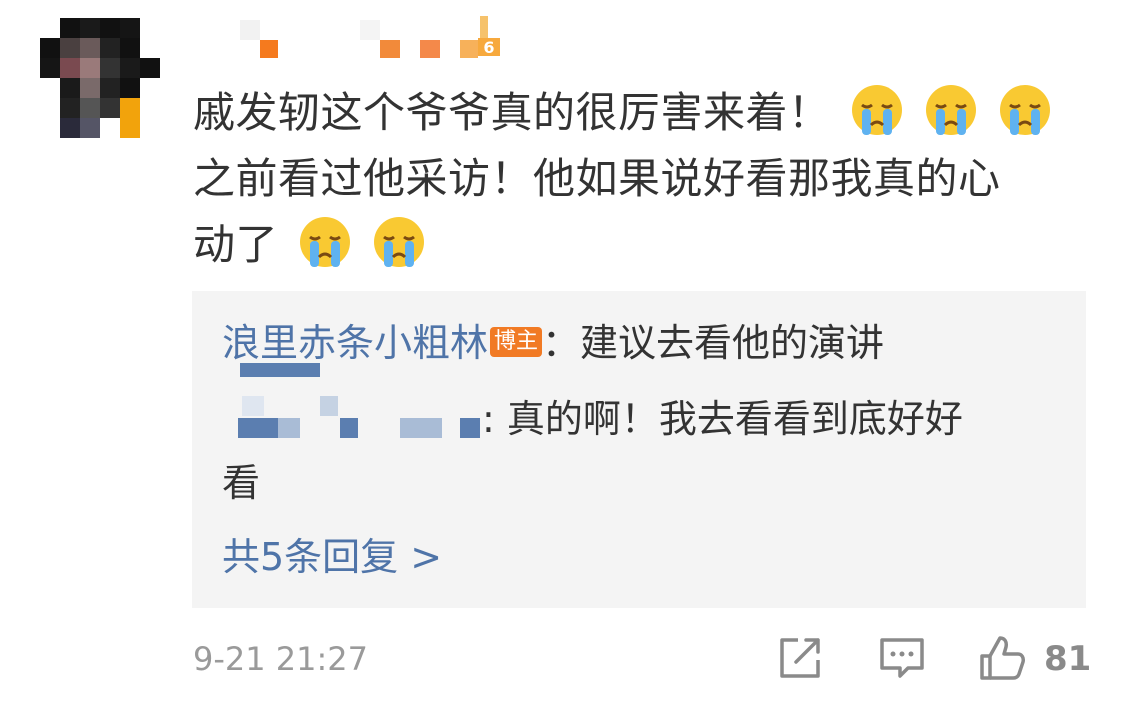 This screenshot has width=1125, height=709. I want to click on blogger-badge: 博主, so click(516, 342).